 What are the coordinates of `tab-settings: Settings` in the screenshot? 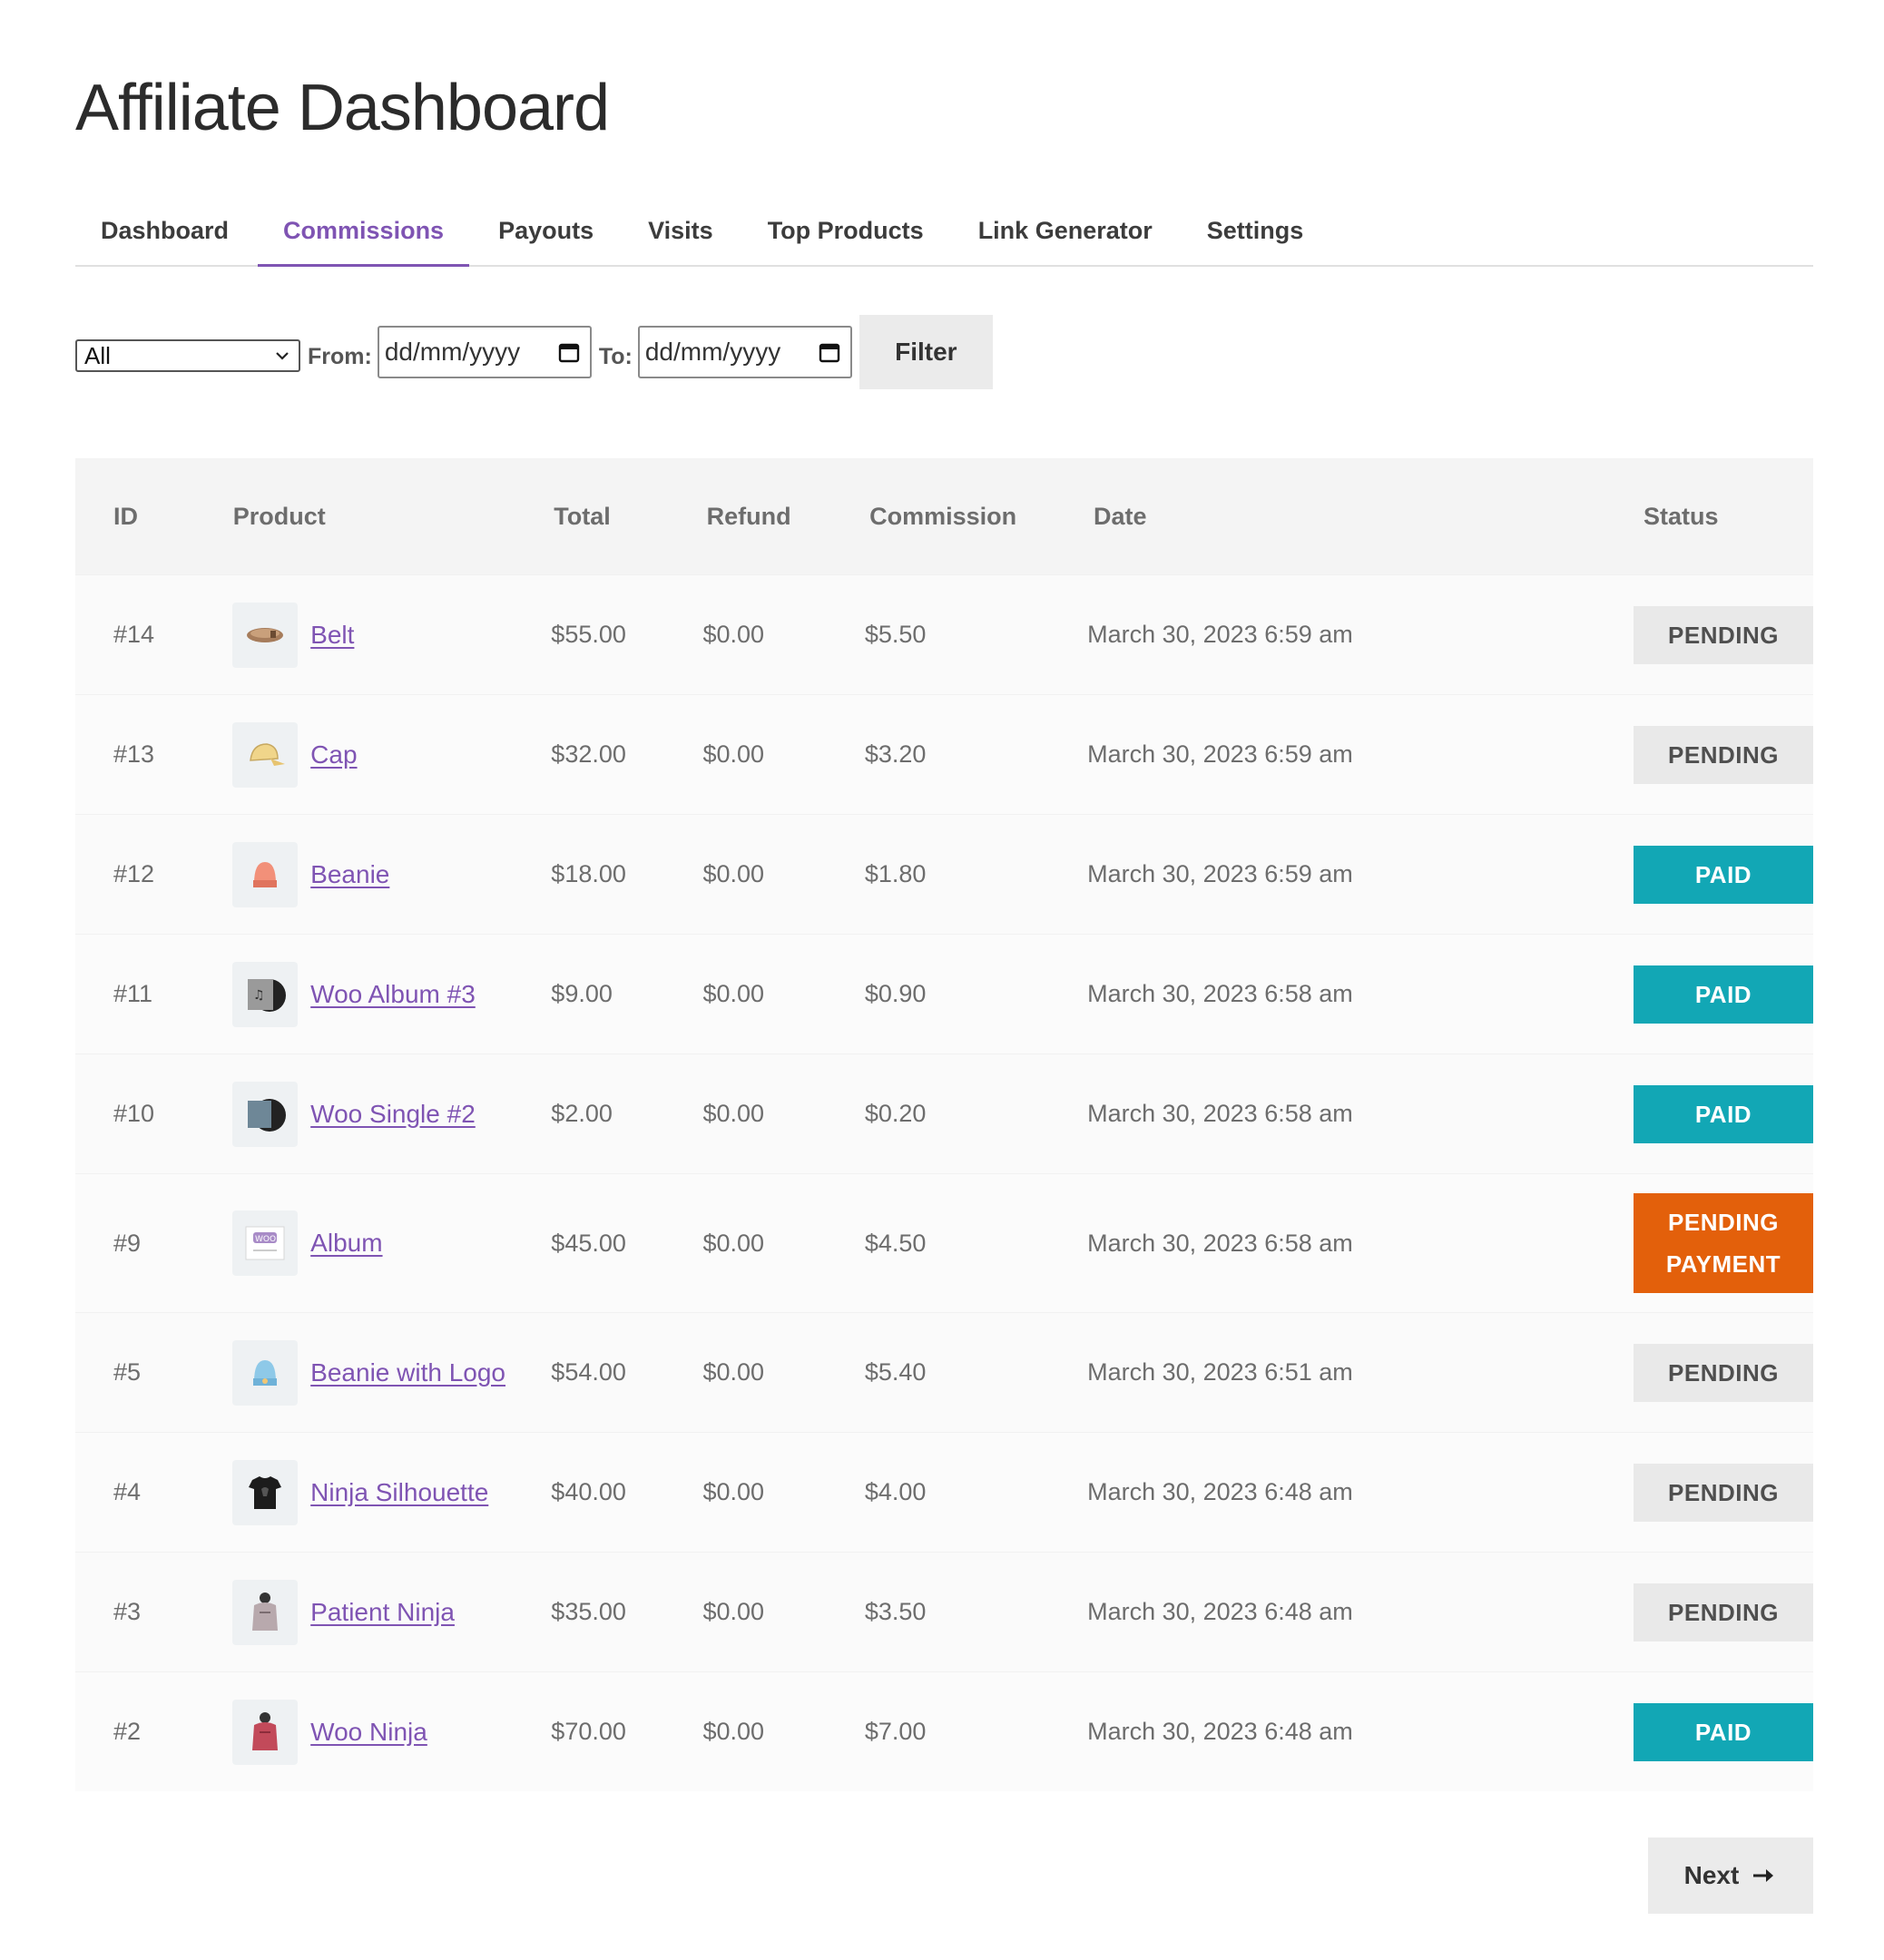 It's located at (1256, 230).